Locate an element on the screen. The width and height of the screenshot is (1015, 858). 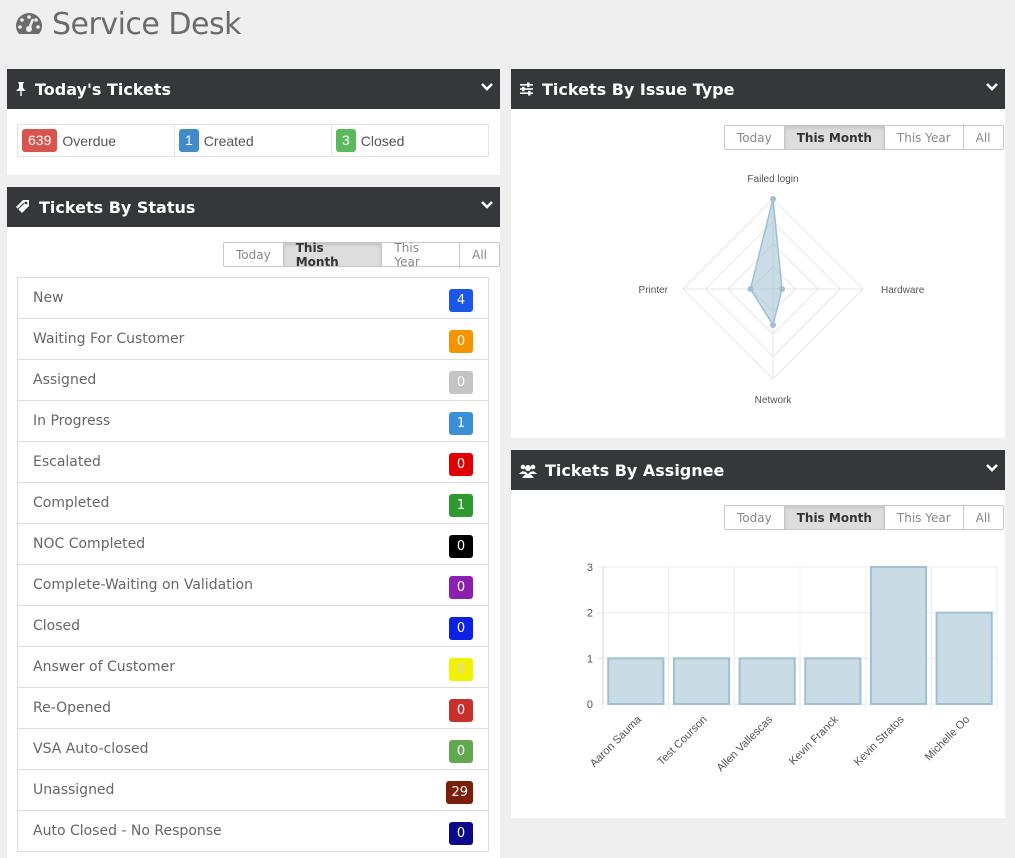
status-label: VSA Auto-closed is located at coordinates (91, 749).